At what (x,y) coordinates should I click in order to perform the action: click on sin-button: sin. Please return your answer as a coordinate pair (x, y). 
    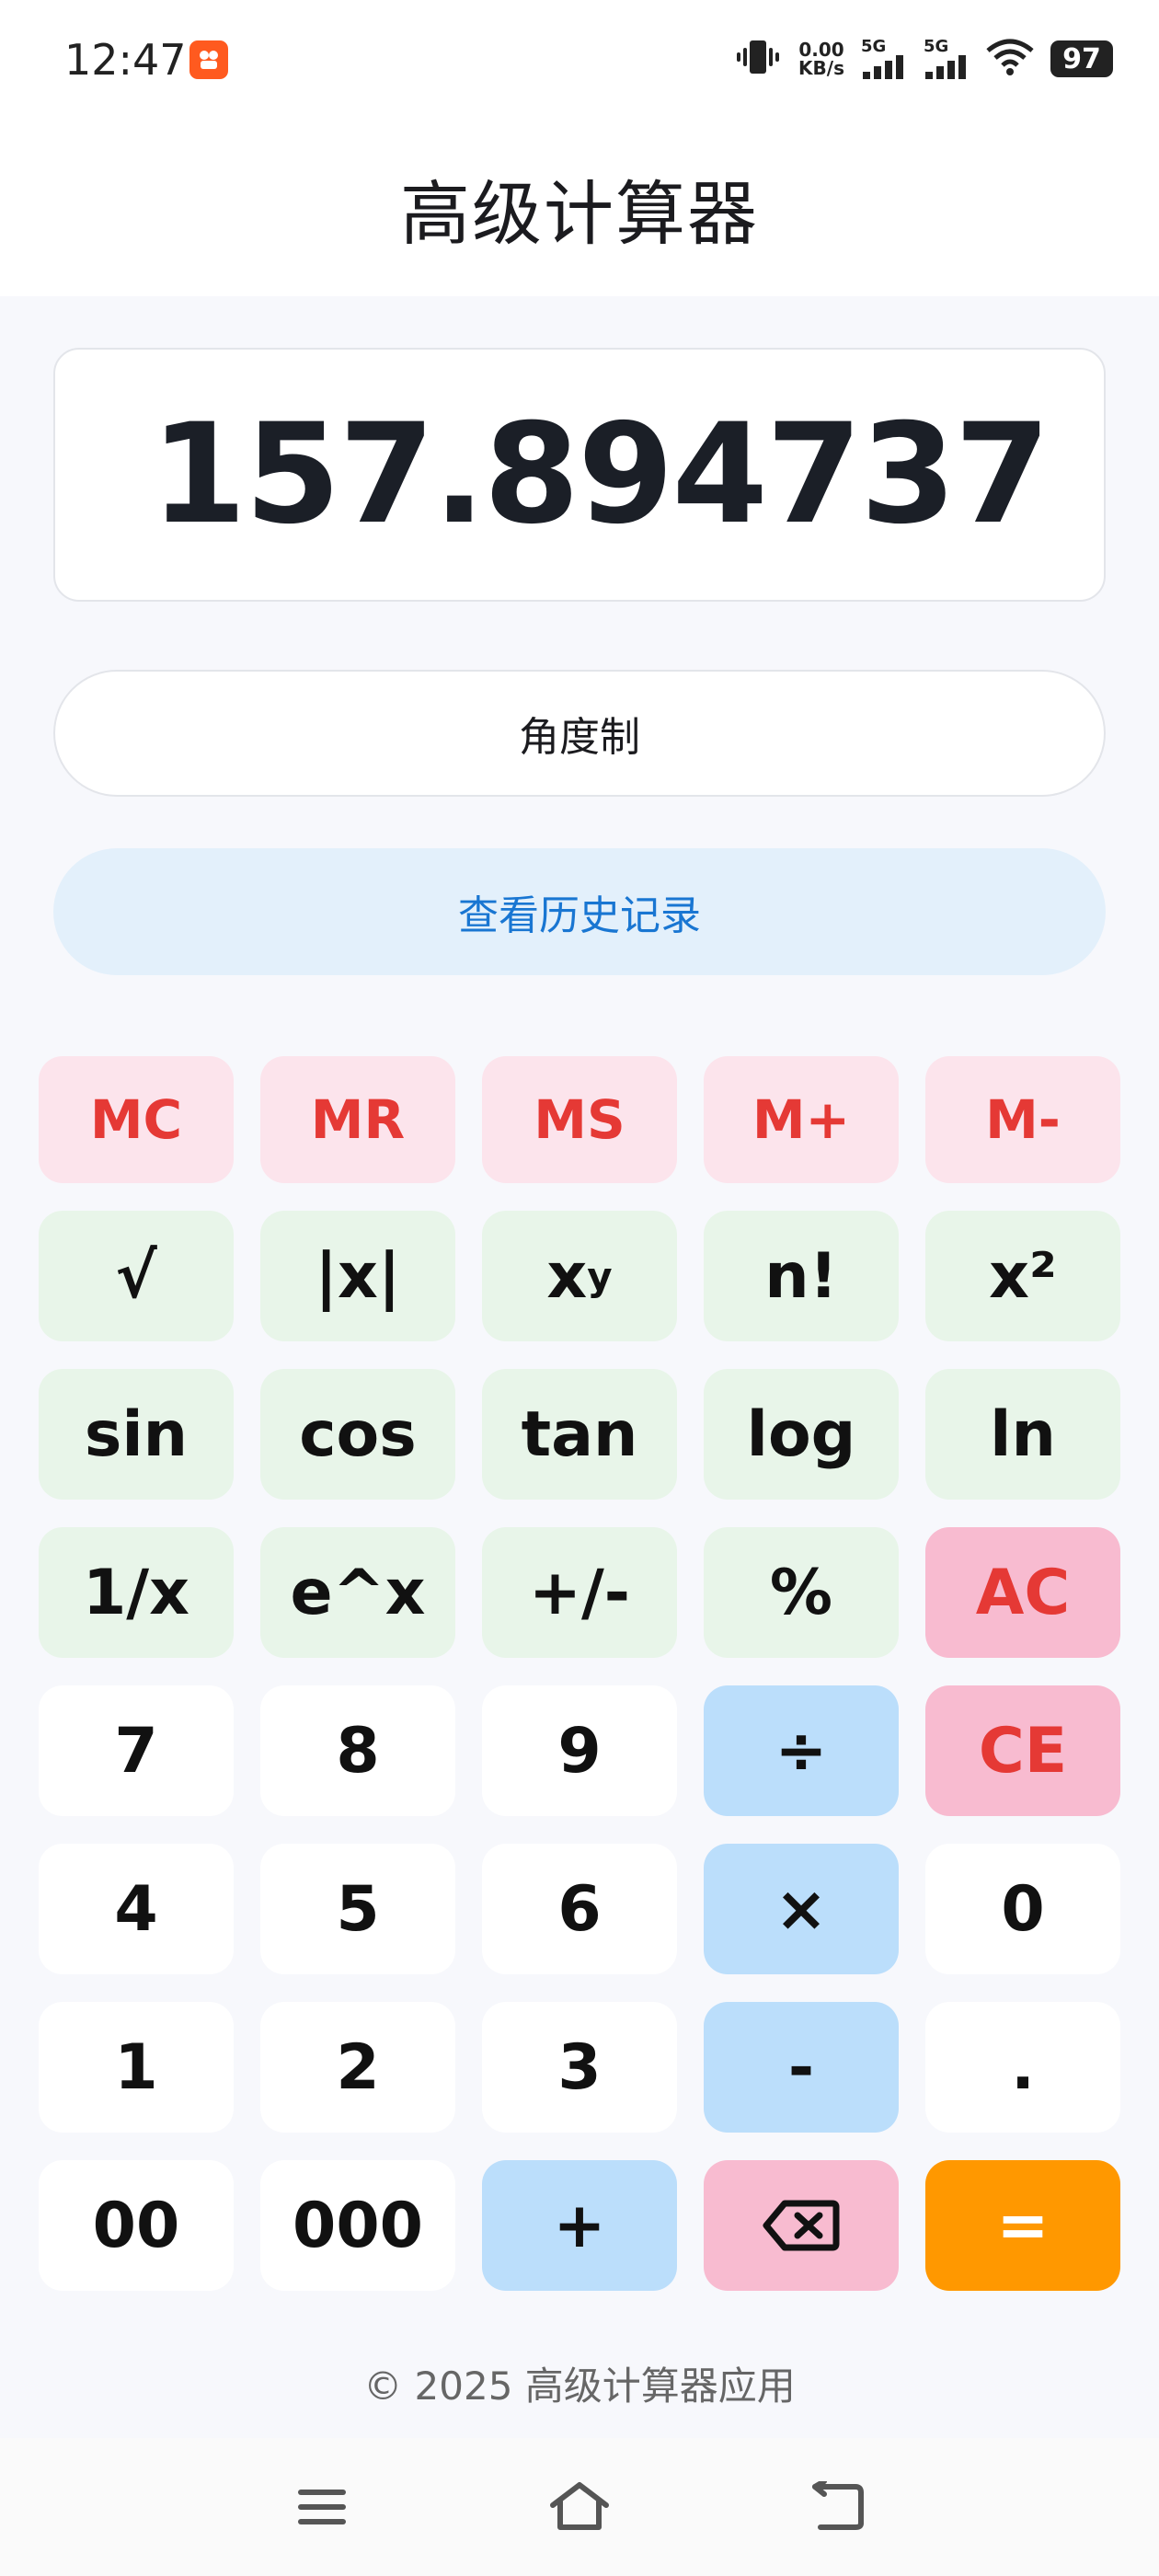
    Looking at the image, I should click on (136, 1434).